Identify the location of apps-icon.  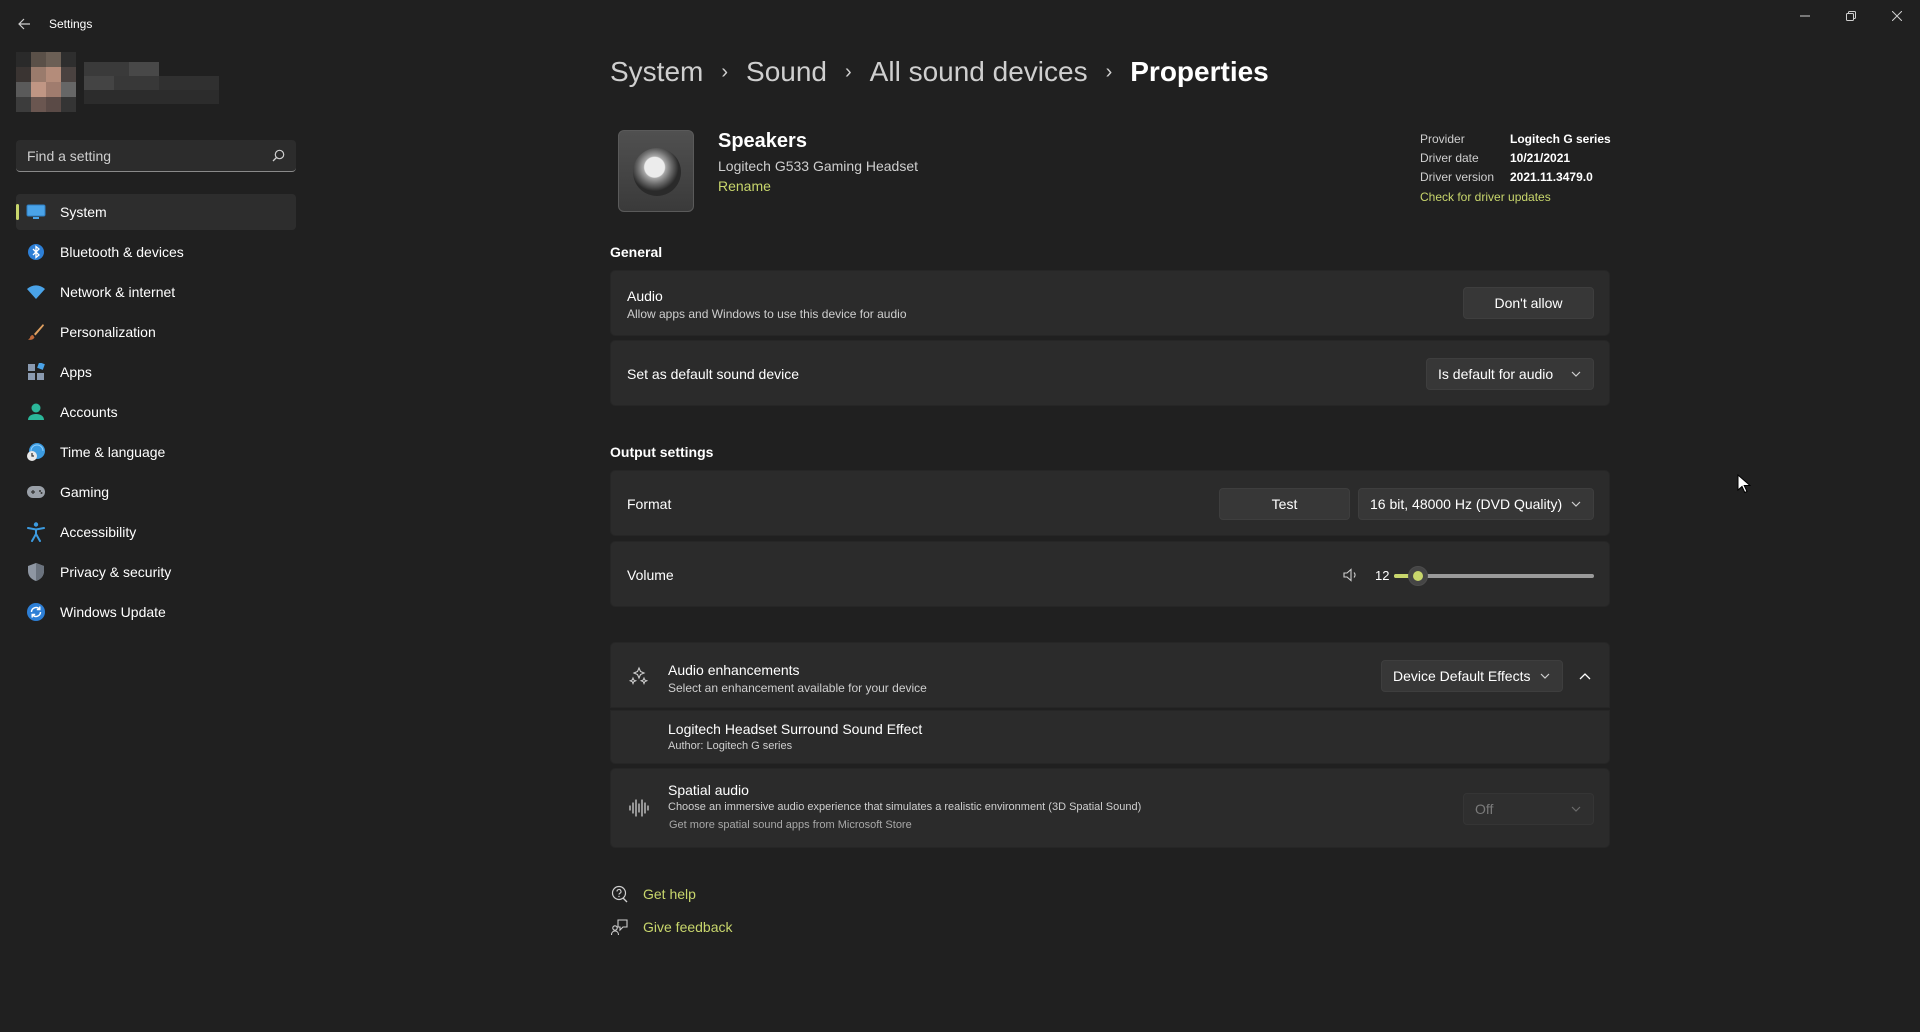
(36, 372).